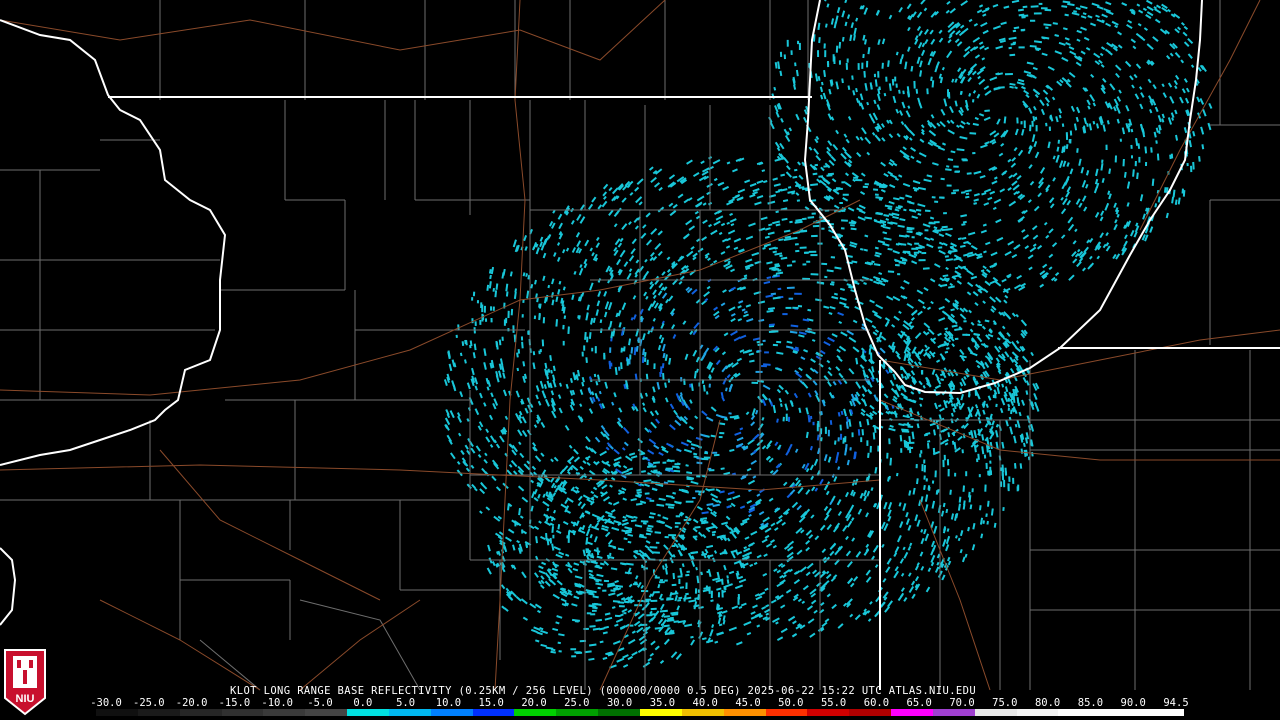  What do you see at coordinates (791, 703) in the screenshot?
I see `colorbar-tick-label: 50.0` at bounding box center [791, 703].